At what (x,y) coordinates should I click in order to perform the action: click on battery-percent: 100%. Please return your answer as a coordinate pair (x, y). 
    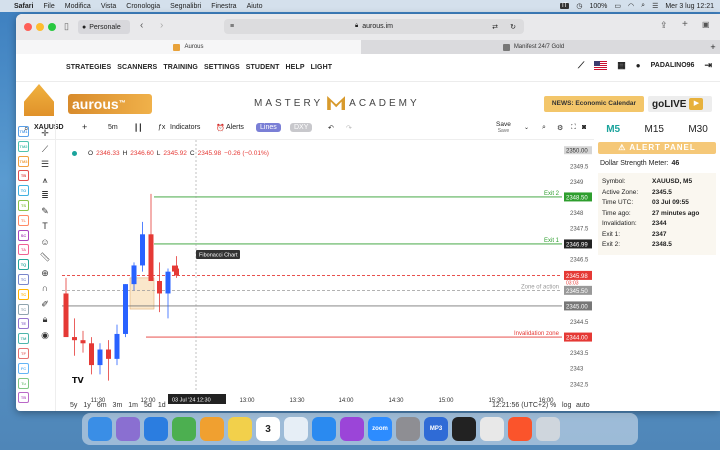
    Looking at the image, I should click on (599, 6).